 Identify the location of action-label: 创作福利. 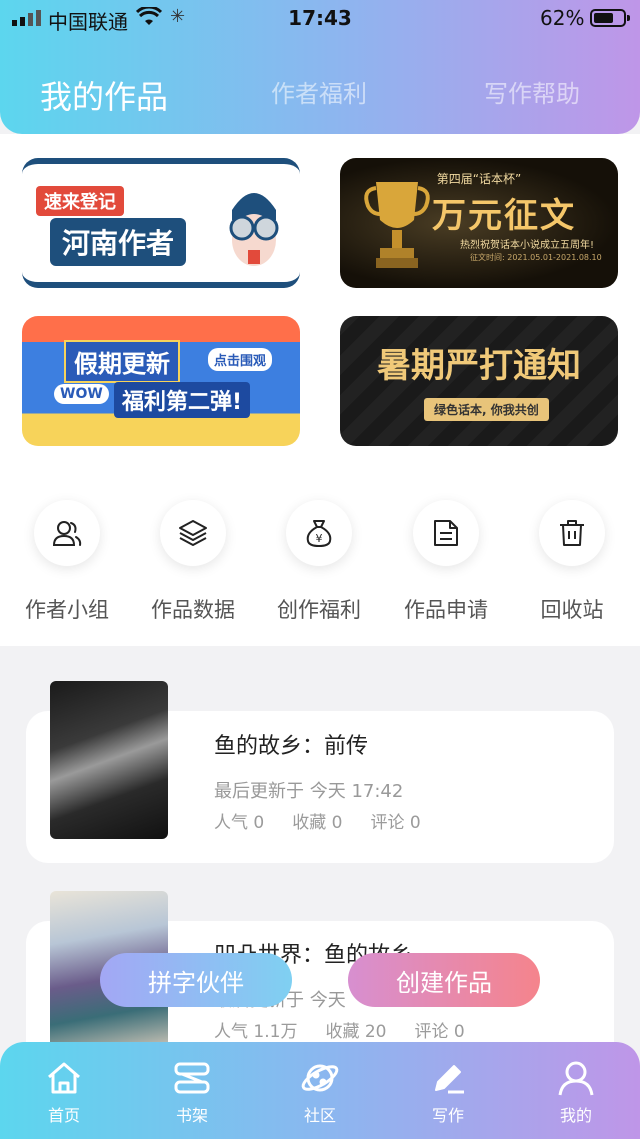
(319, 610).